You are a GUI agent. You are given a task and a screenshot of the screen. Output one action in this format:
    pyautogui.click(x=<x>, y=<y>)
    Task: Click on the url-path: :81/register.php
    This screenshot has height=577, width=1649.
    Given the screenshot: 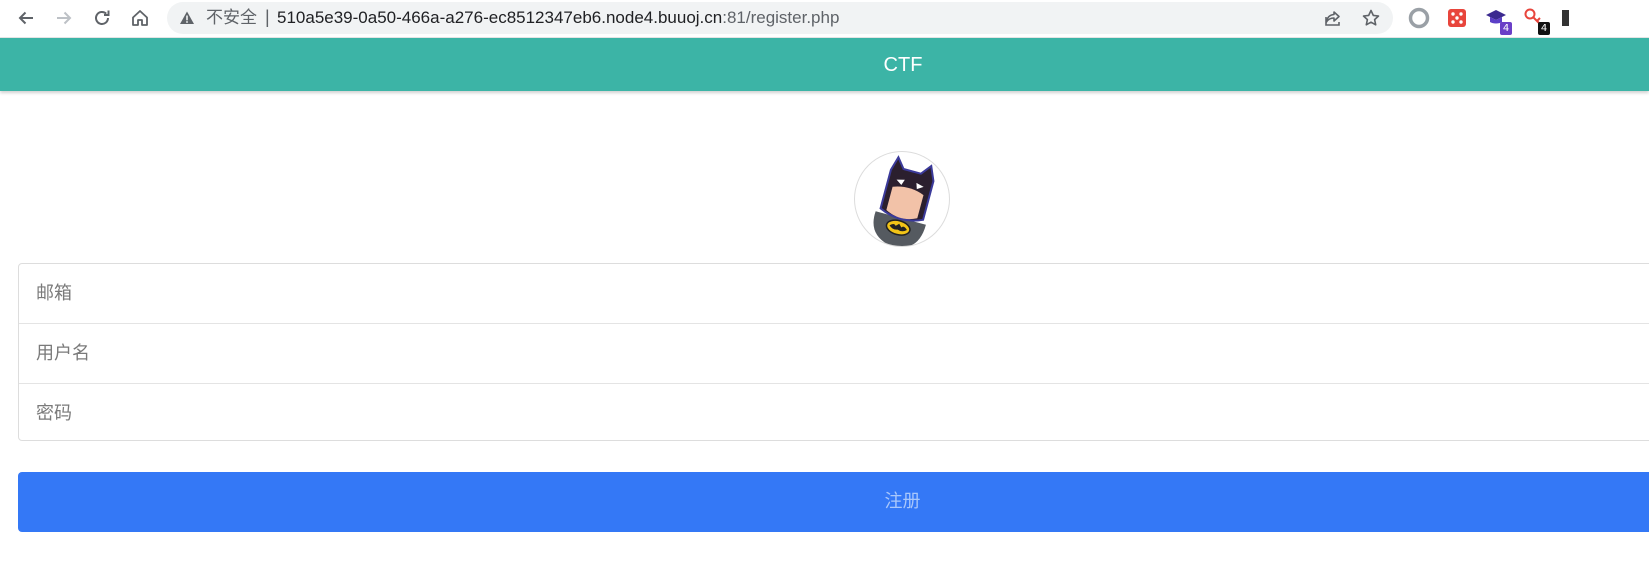 What is the action you would take?
    pyautogui.click(x=781, y=17)
    